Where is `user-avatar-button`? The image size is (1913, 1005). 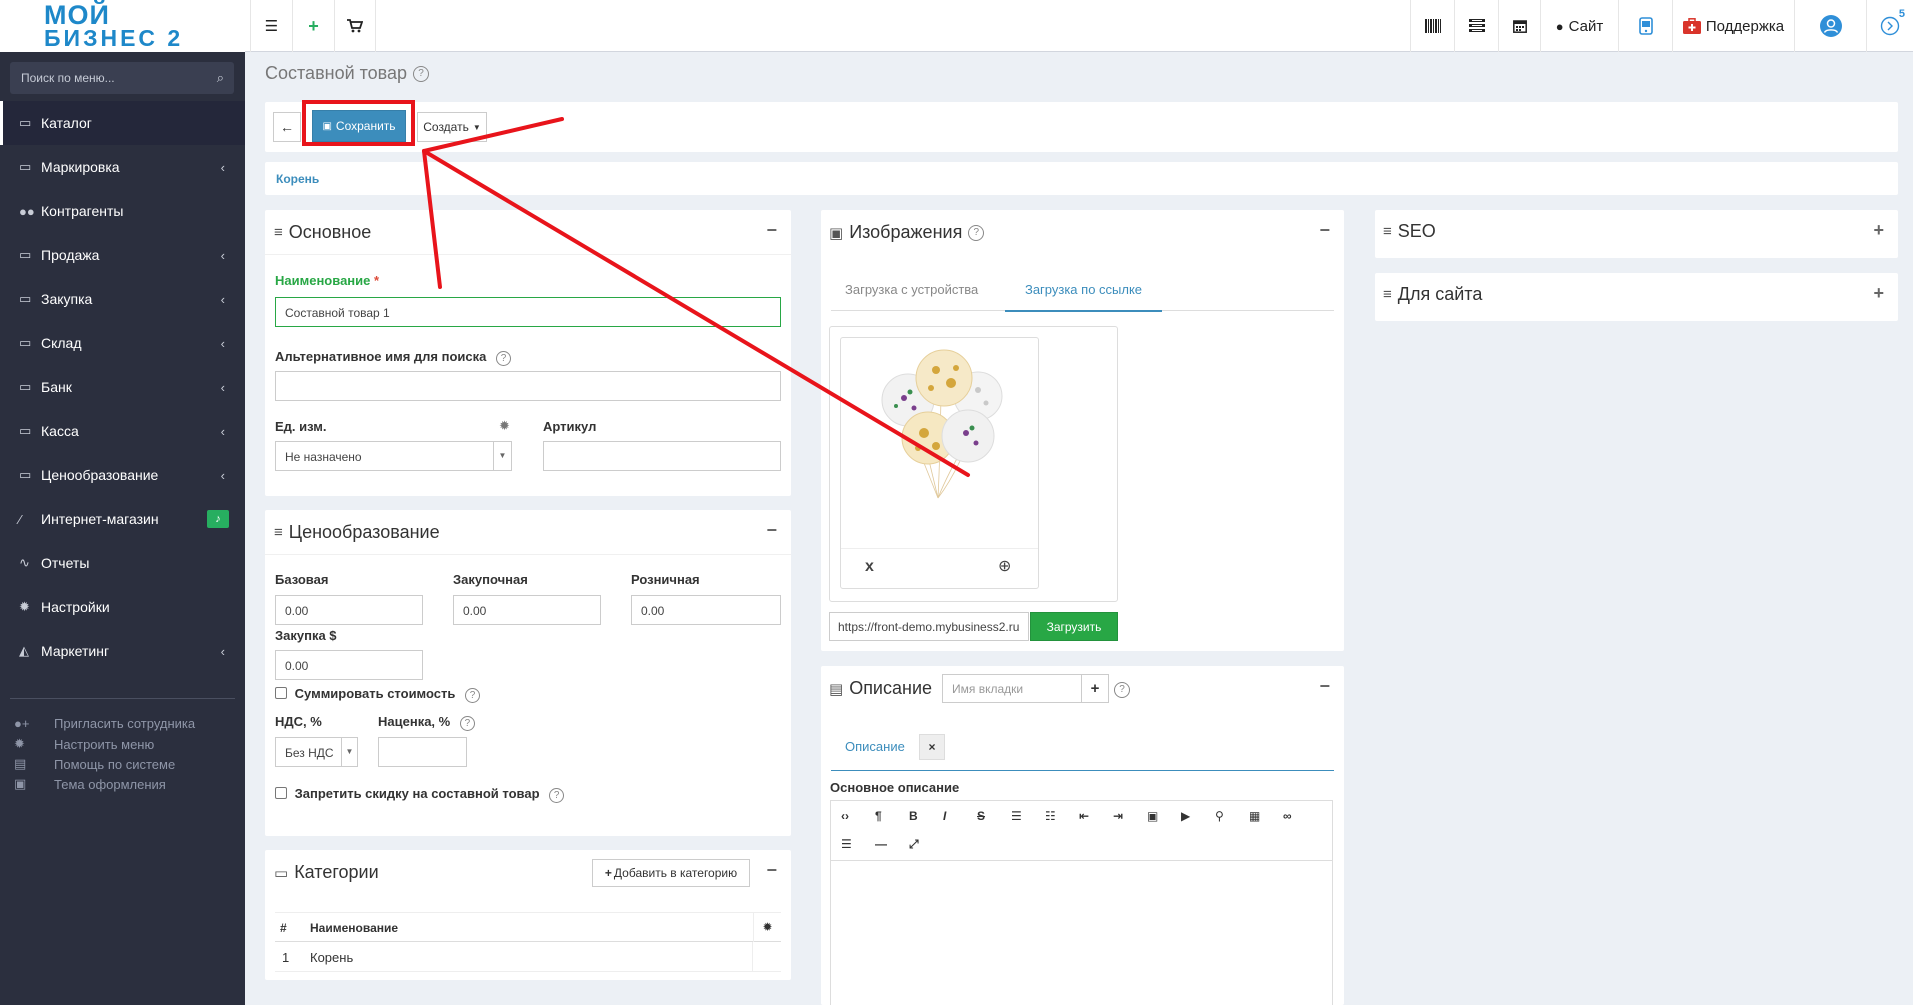
user-avatar-button is located at coordinates (1830, 26).